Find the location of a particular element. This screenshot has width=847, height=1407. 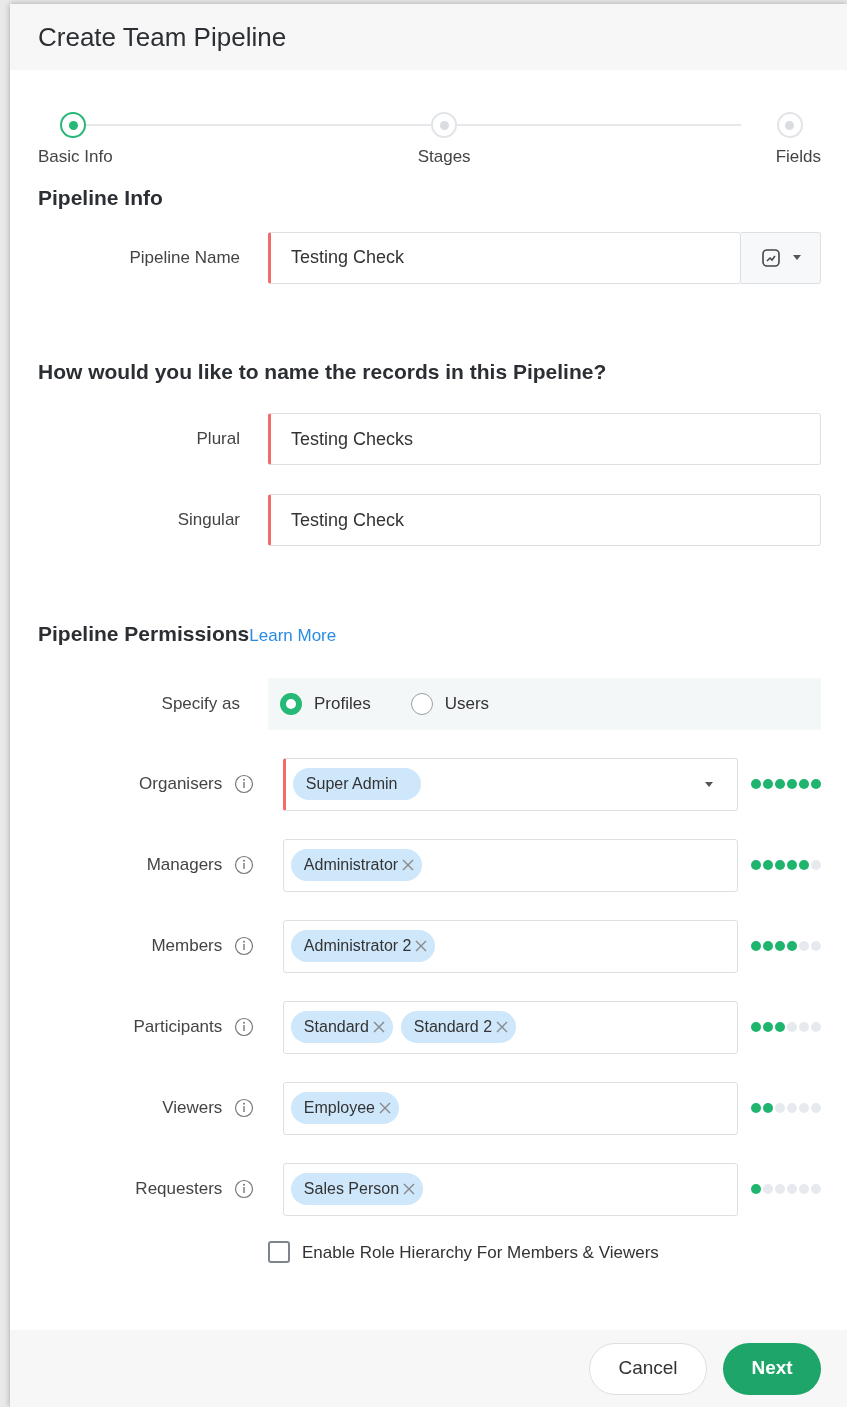

tag-field: Sales Person is located at coordinates (510, 1189).